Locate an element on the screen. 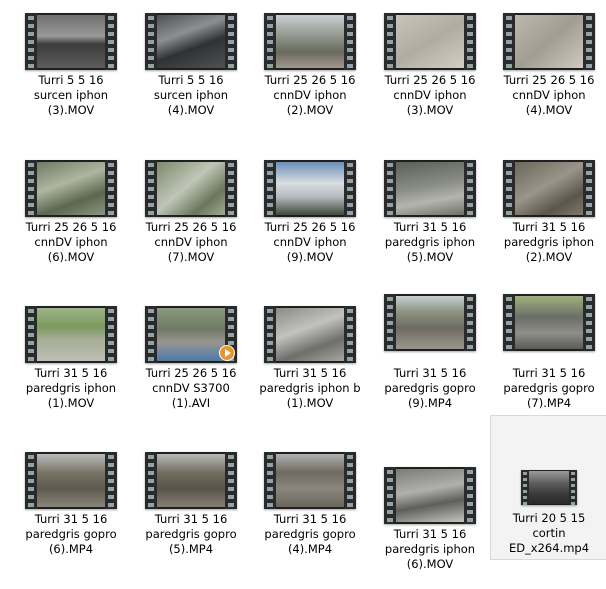 This screenshot has height=589, width=606. file-item: Turri 31 5 16 paredgris iphon (6).MOV is located at coordinates (430, 519).